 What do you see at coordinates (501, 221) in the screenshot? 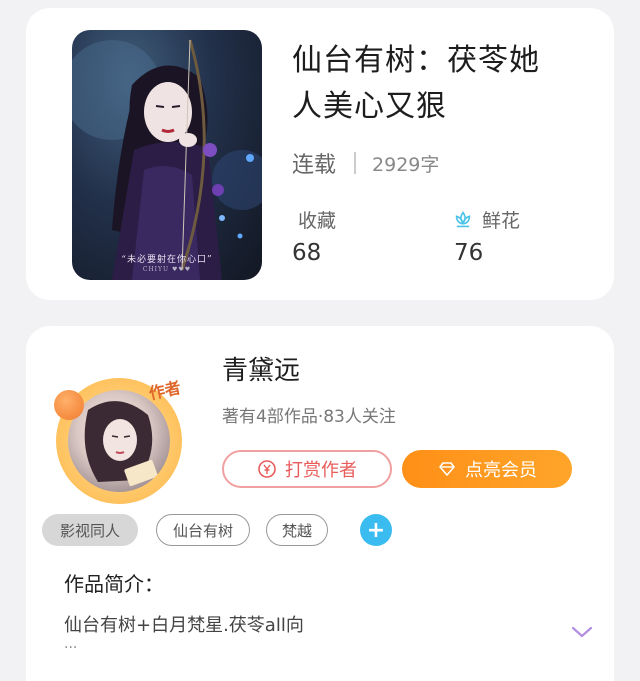
I see `flowers-label-text: 鲜花` at bounding box center [501, 221].